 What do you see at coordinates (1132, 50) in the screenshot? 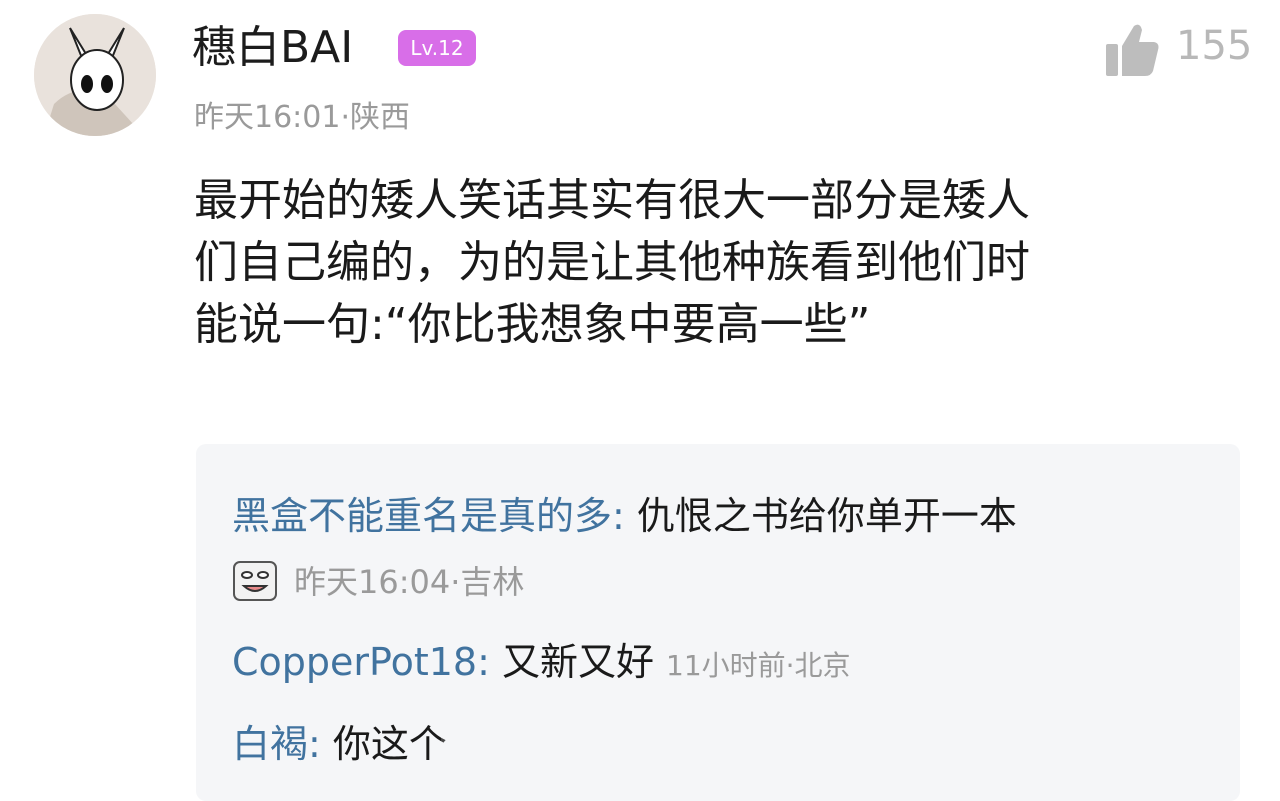
I see `thumbs-up-icon` at bounding box center [1132, 50].